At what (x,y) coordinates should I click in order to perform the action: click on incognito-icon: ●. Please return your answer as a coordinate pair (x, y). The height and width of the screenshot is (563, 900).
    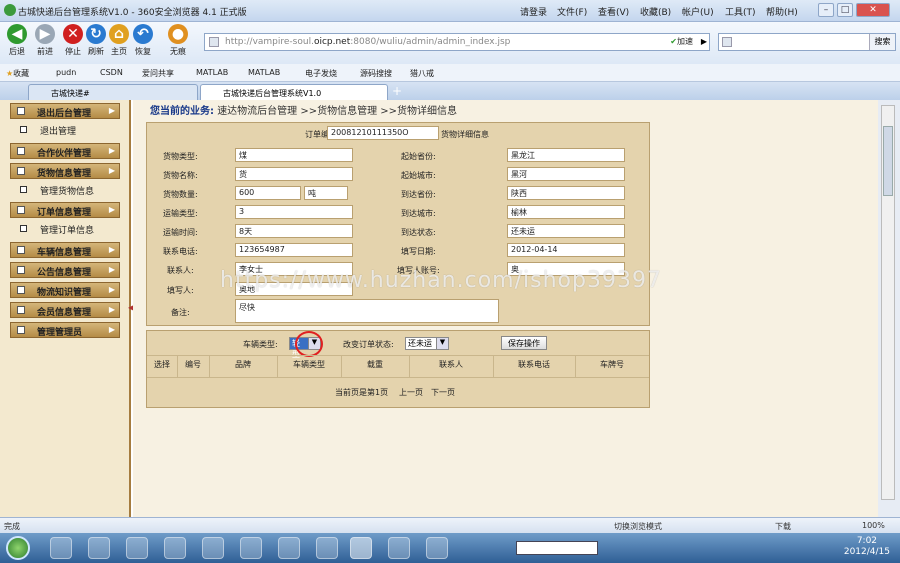
    Looking at the image, I should click on (178, 34).